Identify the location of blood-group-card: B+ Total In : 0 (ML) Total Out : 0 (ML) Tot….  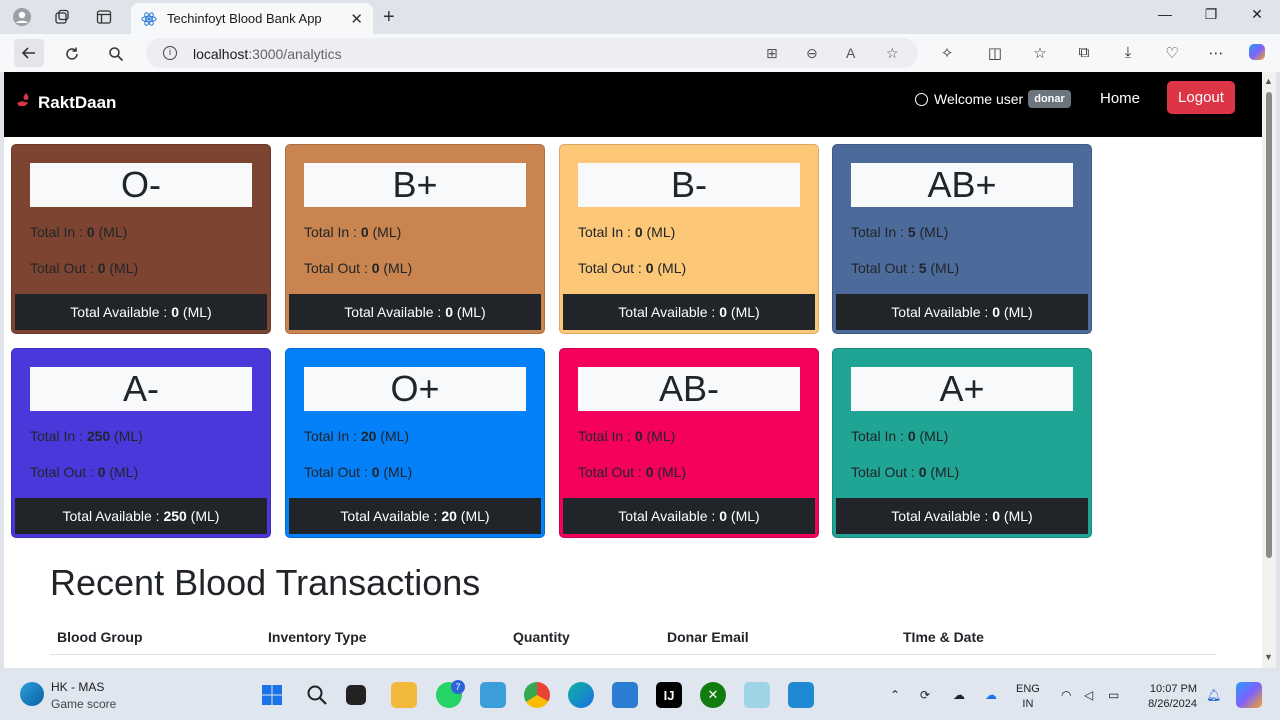
(415, 239).